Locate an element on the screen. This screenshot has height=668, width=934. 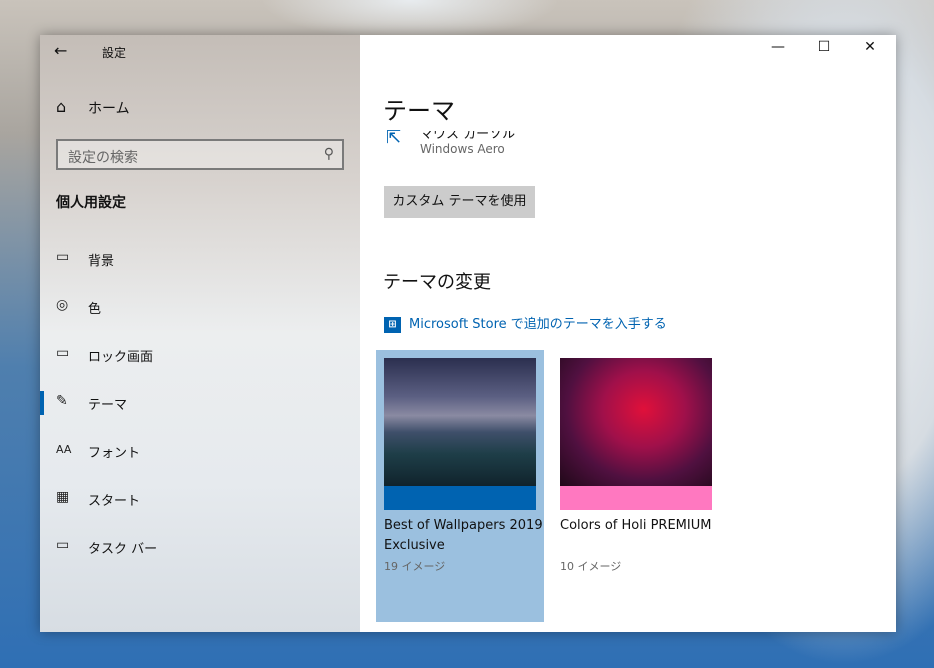
sidebar-item-label: タスク バー is located at coordinates (123, 549).